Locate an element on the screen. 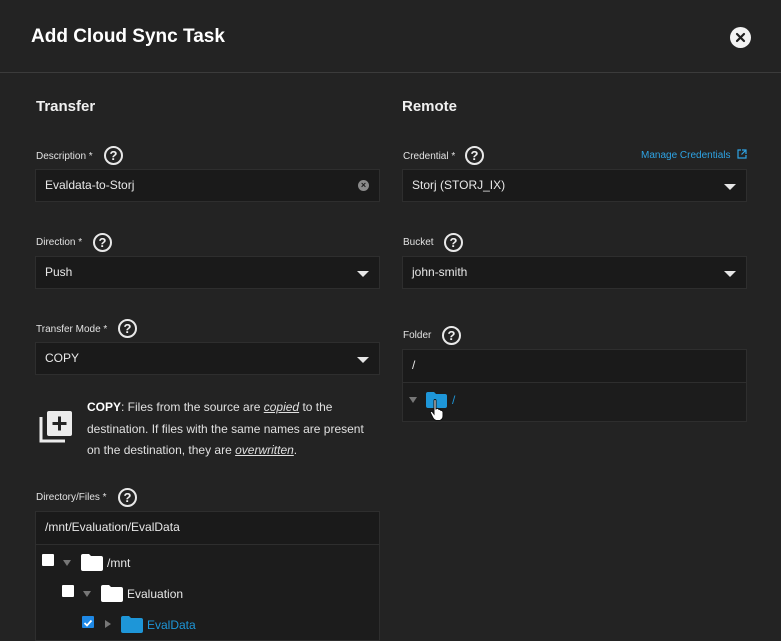 This screenshot has width=781, height=641. description-field: Evaldata-to-Storj × is located at coordinates (207, 185).